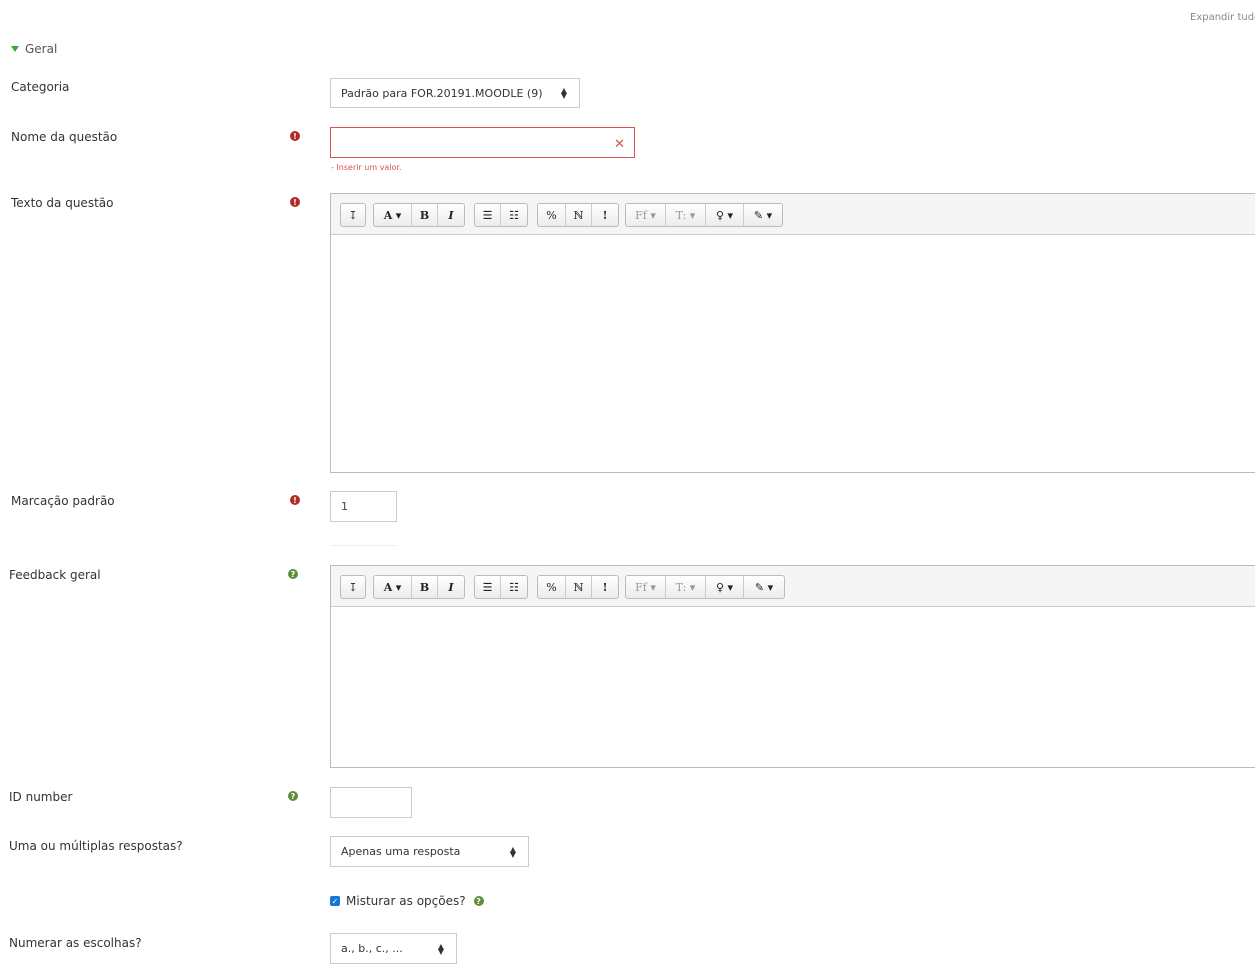 This screenshot has height=964, width=1255. What do you see at coordinates (41, 49) in the screenshot?
I see `section-title: Geral` at bounding box center [41, 49].